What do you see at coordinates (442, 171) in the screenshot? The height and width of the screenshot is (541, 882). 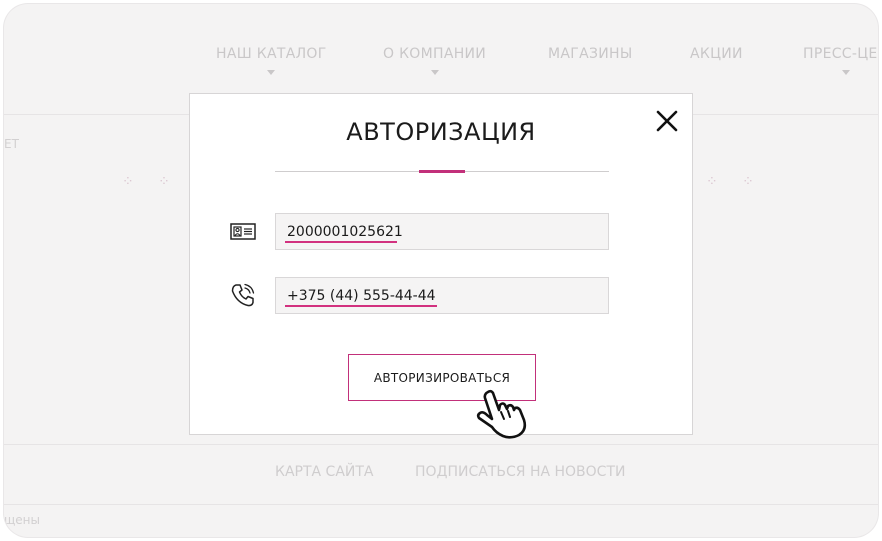 I see `title-accent-bar` at bounding box center [442, 171].